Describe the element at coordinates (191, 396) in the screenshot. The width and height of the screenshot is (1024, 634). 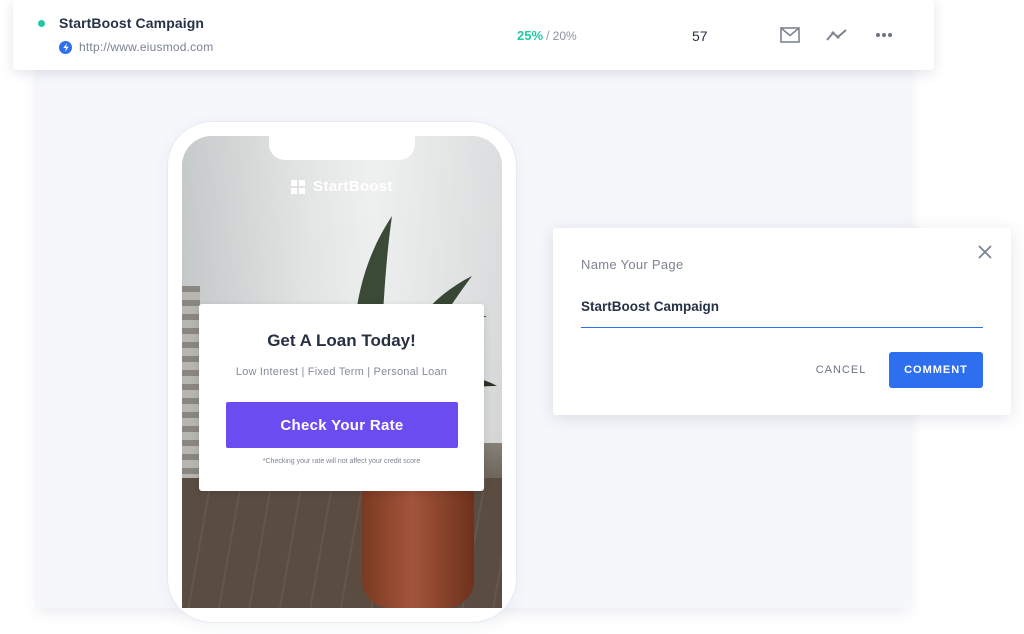
I see `background-rail` at that location.